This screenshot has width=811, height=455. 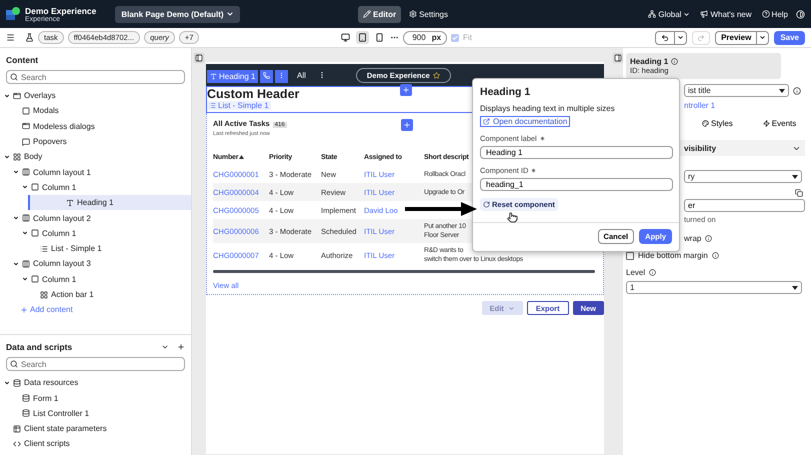 I want to click on text-field: er, so click(x=744, y=205).